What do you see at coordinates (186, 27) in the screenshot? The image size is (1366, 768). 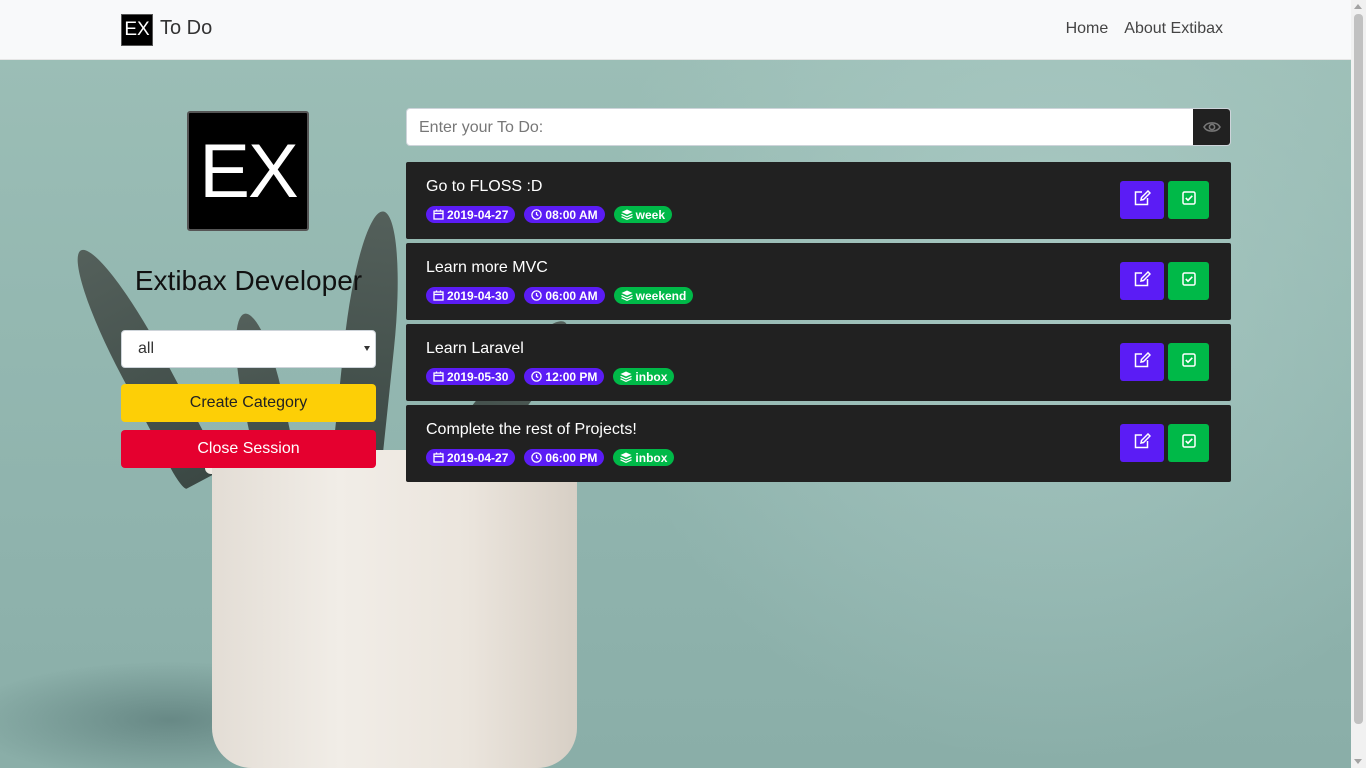 I see `brand-title: To Do` at bounding box center [186, 27].